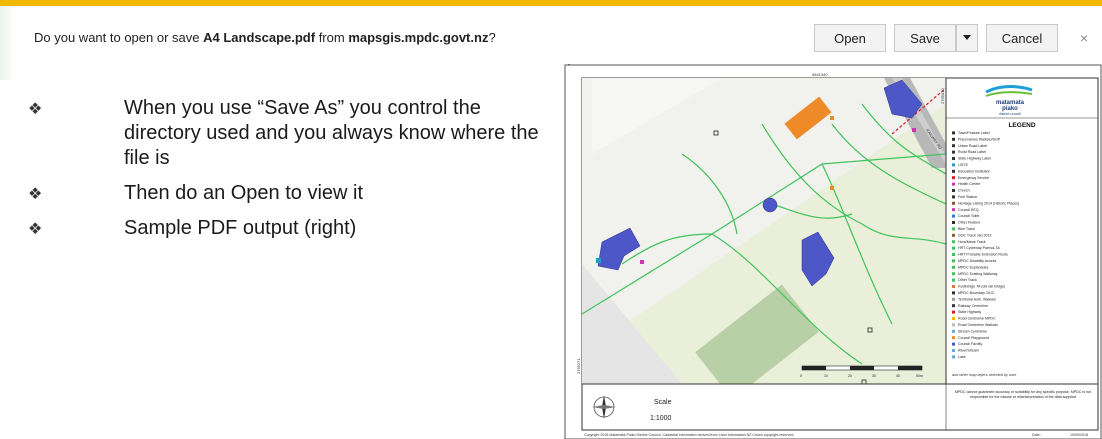  What do you see at coordinates (988, 203) in the screenshot?
I see `legend-item: Heritage Listing 2014 (Historic Places)` at bounding box center [988, 203].